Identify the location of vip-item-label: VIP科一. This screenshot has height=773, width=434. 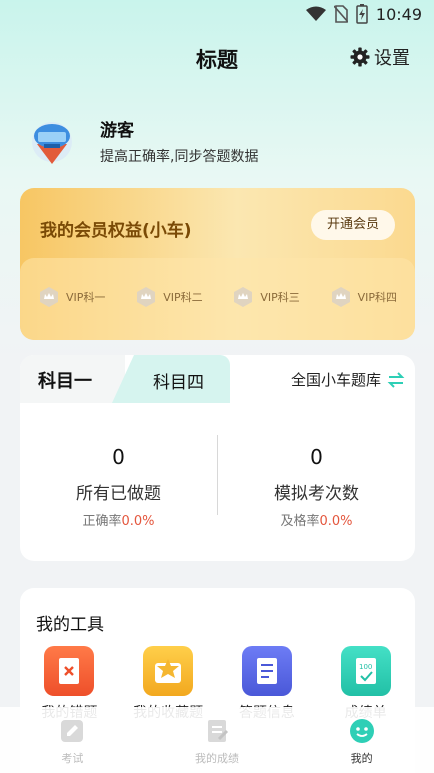
(86, 297).